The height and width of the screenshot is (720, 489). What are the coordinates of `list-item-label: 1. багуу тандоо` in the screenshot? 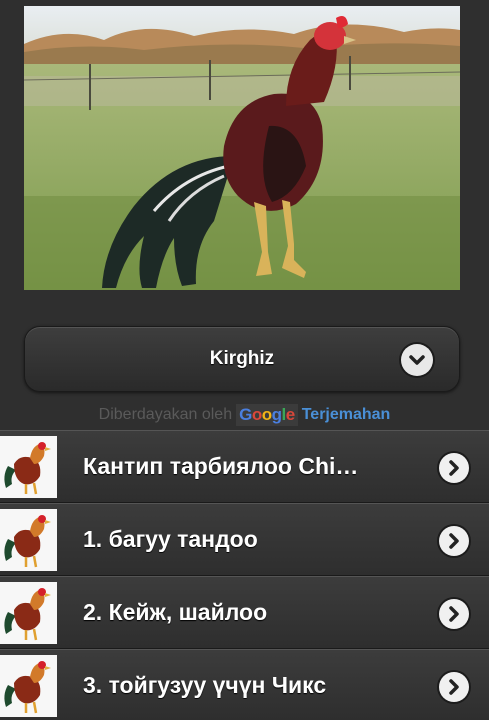 It's located at (170, 539).